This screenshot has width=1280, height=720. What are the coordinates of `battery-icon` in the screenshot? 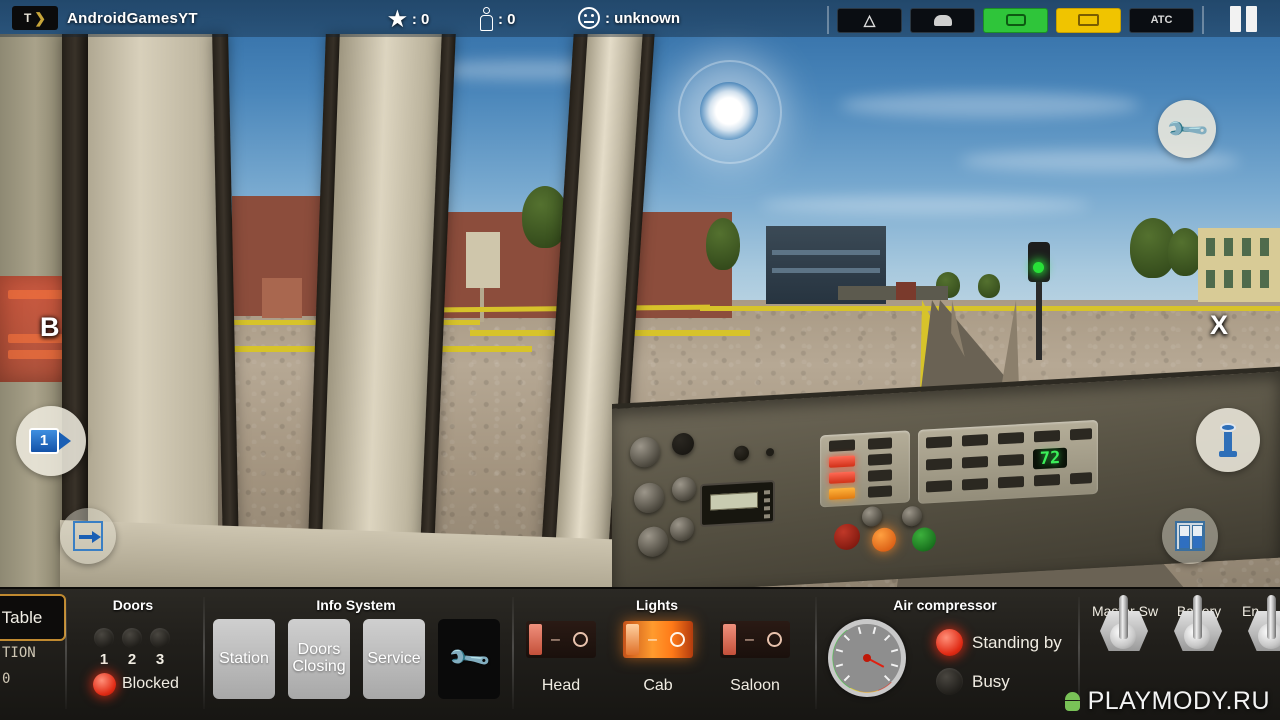 It's located at (1088, 20).